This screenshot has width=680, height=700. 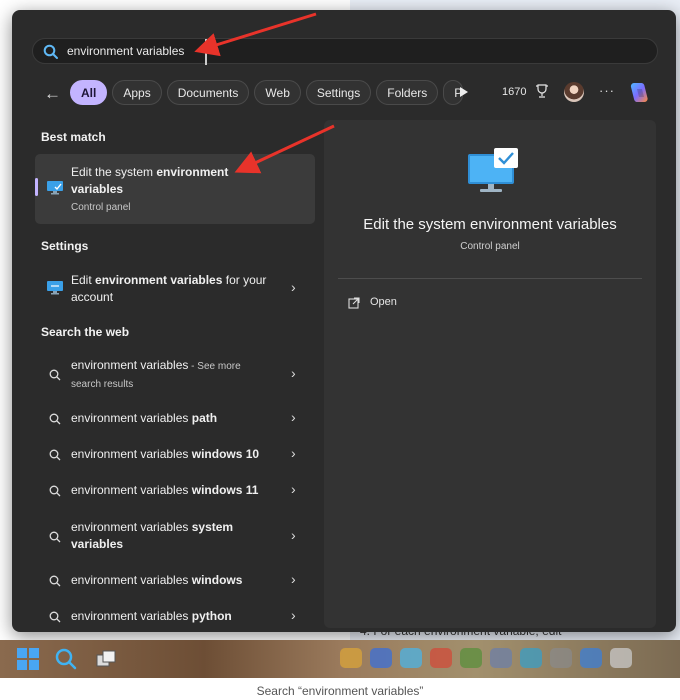 What do you see at coordinates (206, 52) in the screenshot?
I see `text-cursor` at bounding box center [206, 52].